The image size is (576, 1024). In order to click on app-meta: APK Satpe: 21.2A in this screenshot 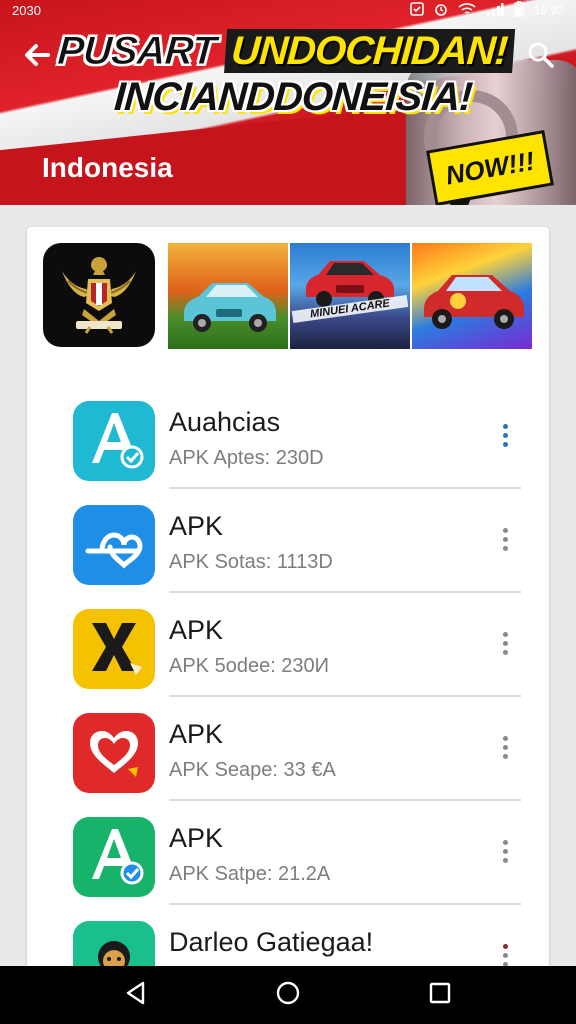, I will do `click(250, 874)`.